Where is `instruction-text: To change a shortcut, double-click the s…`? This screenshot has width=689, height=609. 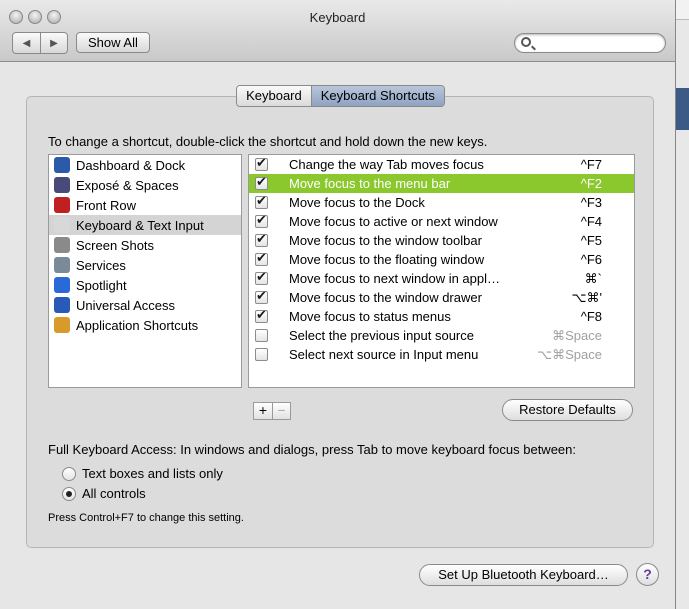 instruction-text: To change a shortcut, double-click the s… is located at coordinates (268, 141).